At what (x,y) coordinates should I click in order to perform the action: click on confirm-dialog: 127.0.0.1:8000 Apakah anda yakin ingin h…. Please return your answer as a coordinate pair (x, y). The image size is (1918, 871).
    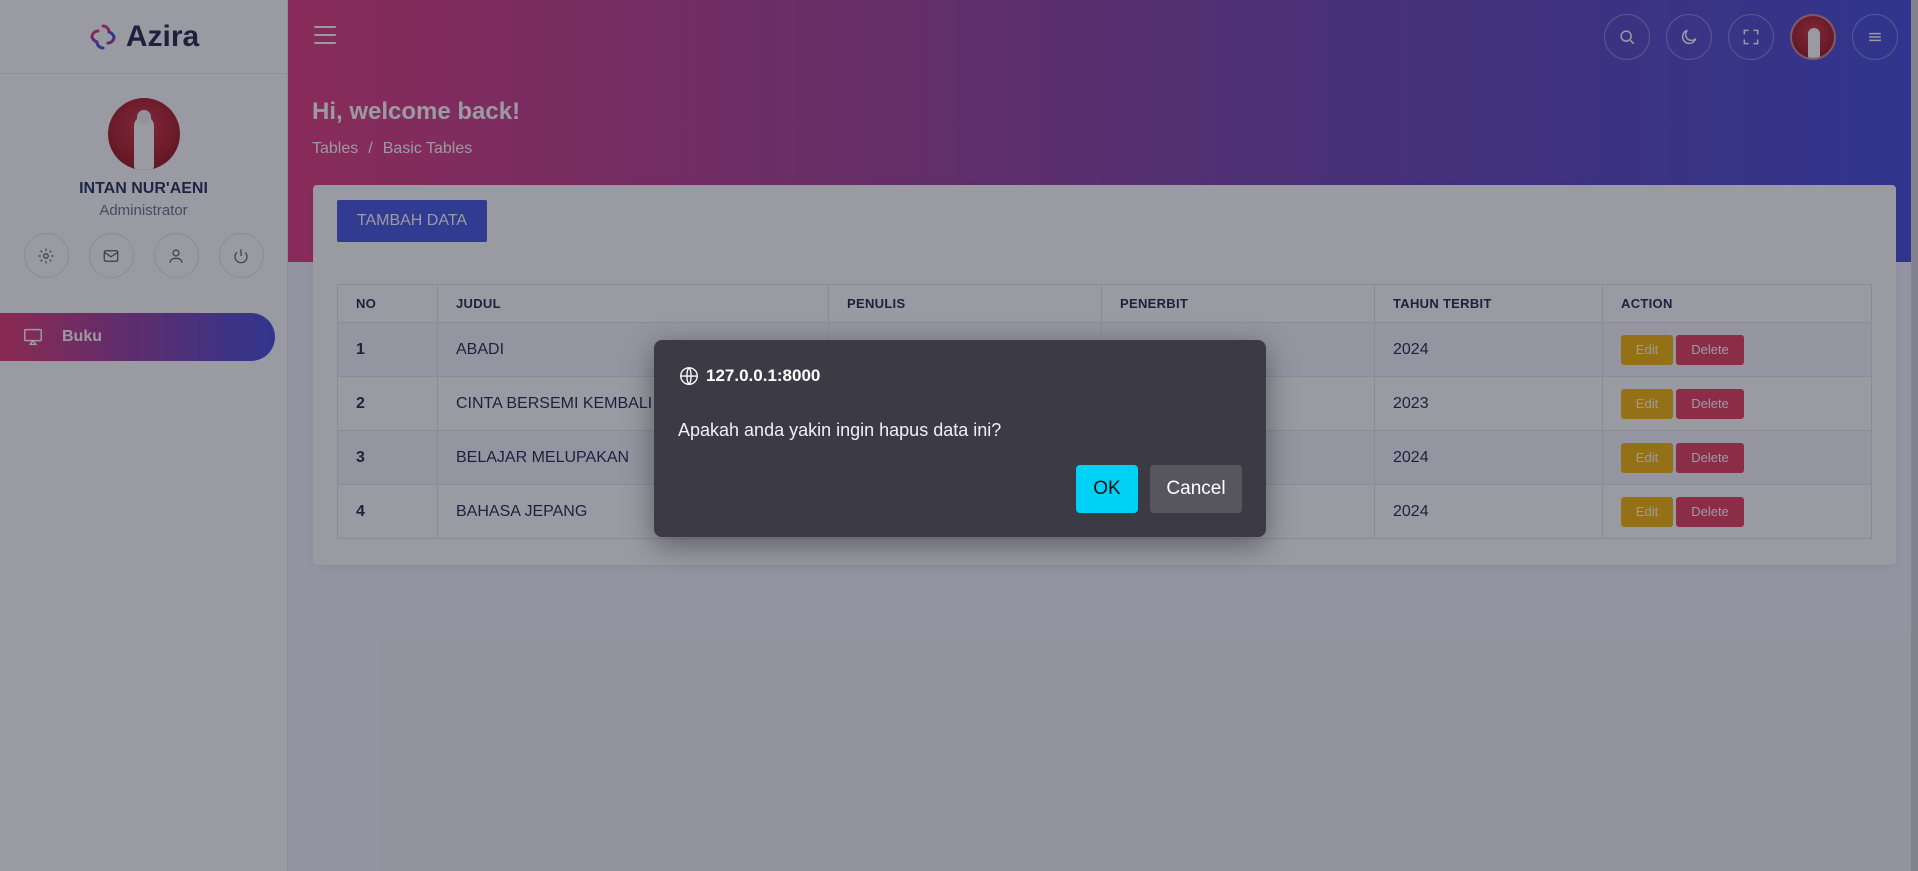
    Looking at the image, I should click on (960, 438).